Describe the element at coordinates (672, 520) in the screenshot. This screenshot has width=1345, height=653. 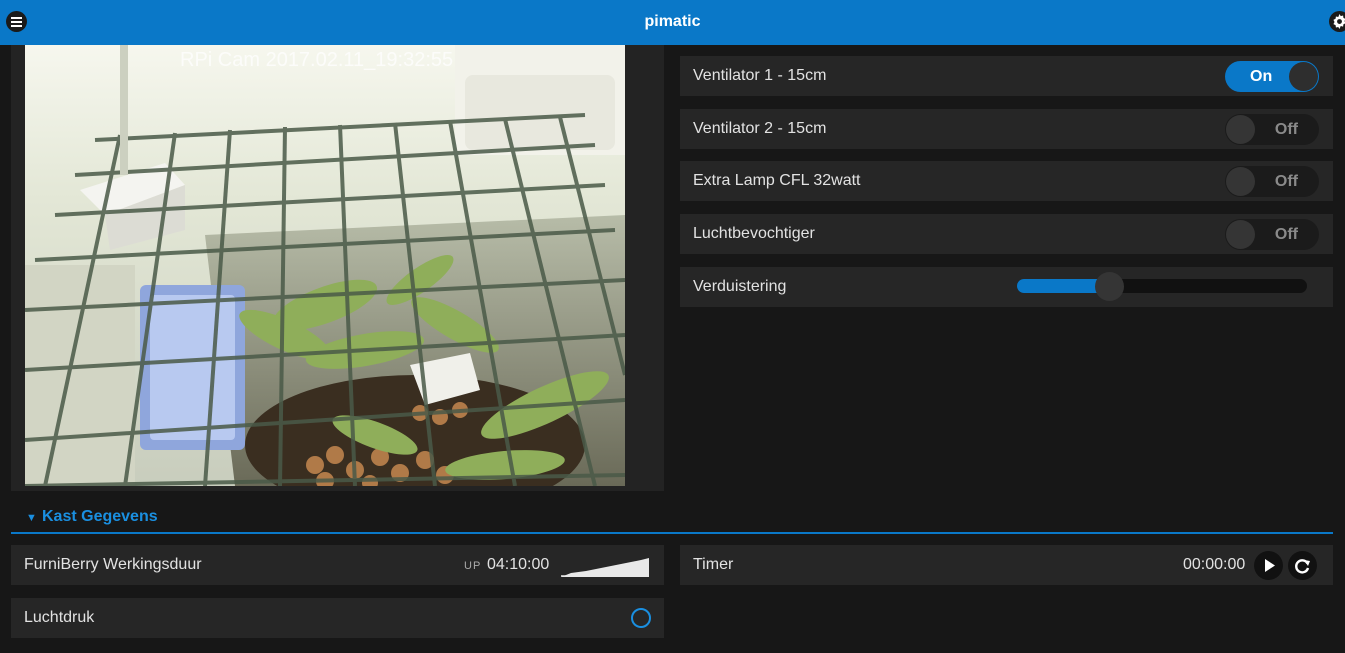
I see `group-header: ▼ Kast Gegevens` at that location.